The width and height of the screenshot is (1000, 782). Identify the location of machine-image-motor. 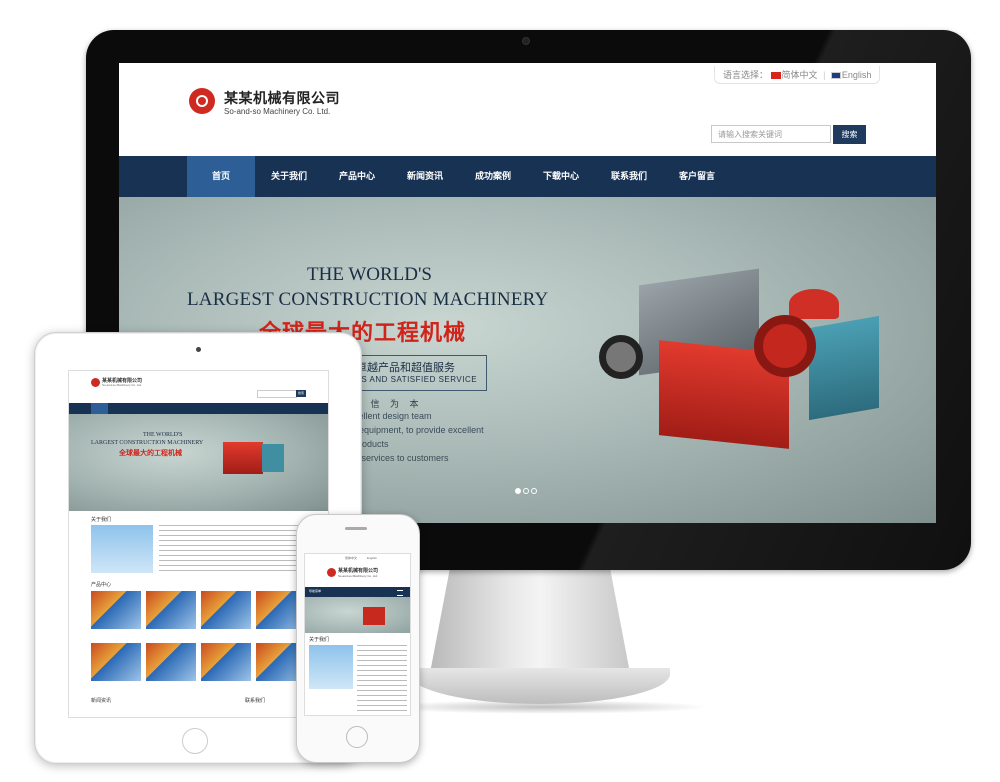
(621, 357).